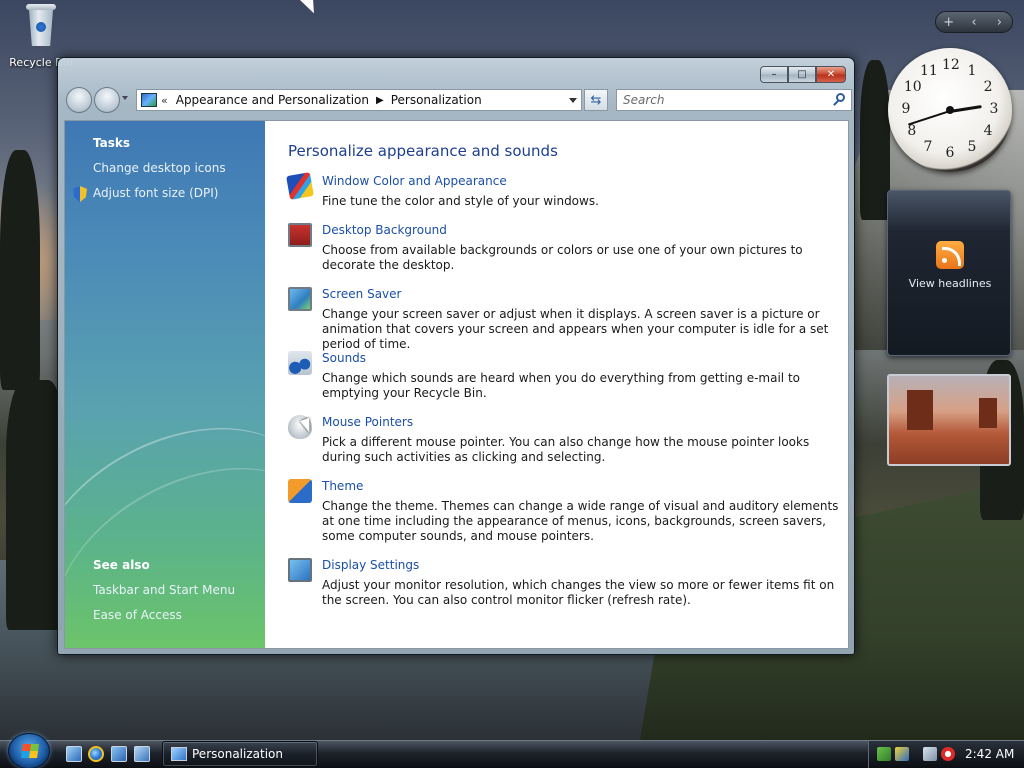 The height and width of the screenshot is (768, 1024). I want to click on clock-number: 5, so click(972, 147).